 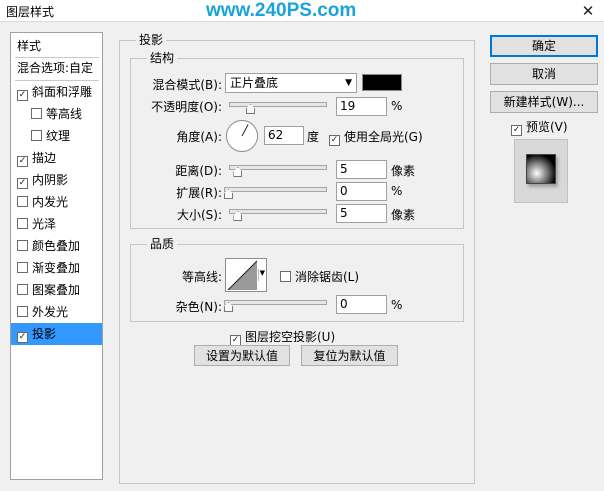 I want to click on shadow-color-swatch, so click(x=382, y=82).